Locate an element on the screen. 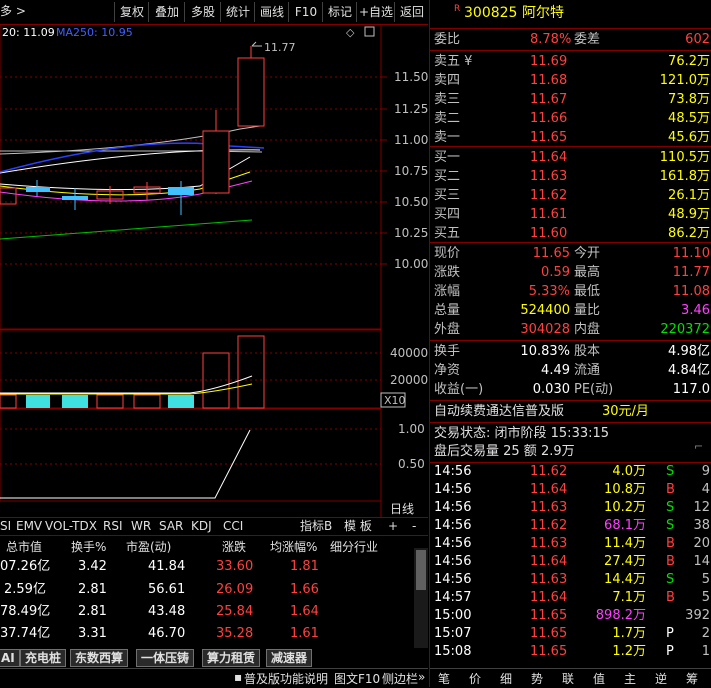  feature-help-link: 普及版功能说明 is located at coordinates (286, 678).